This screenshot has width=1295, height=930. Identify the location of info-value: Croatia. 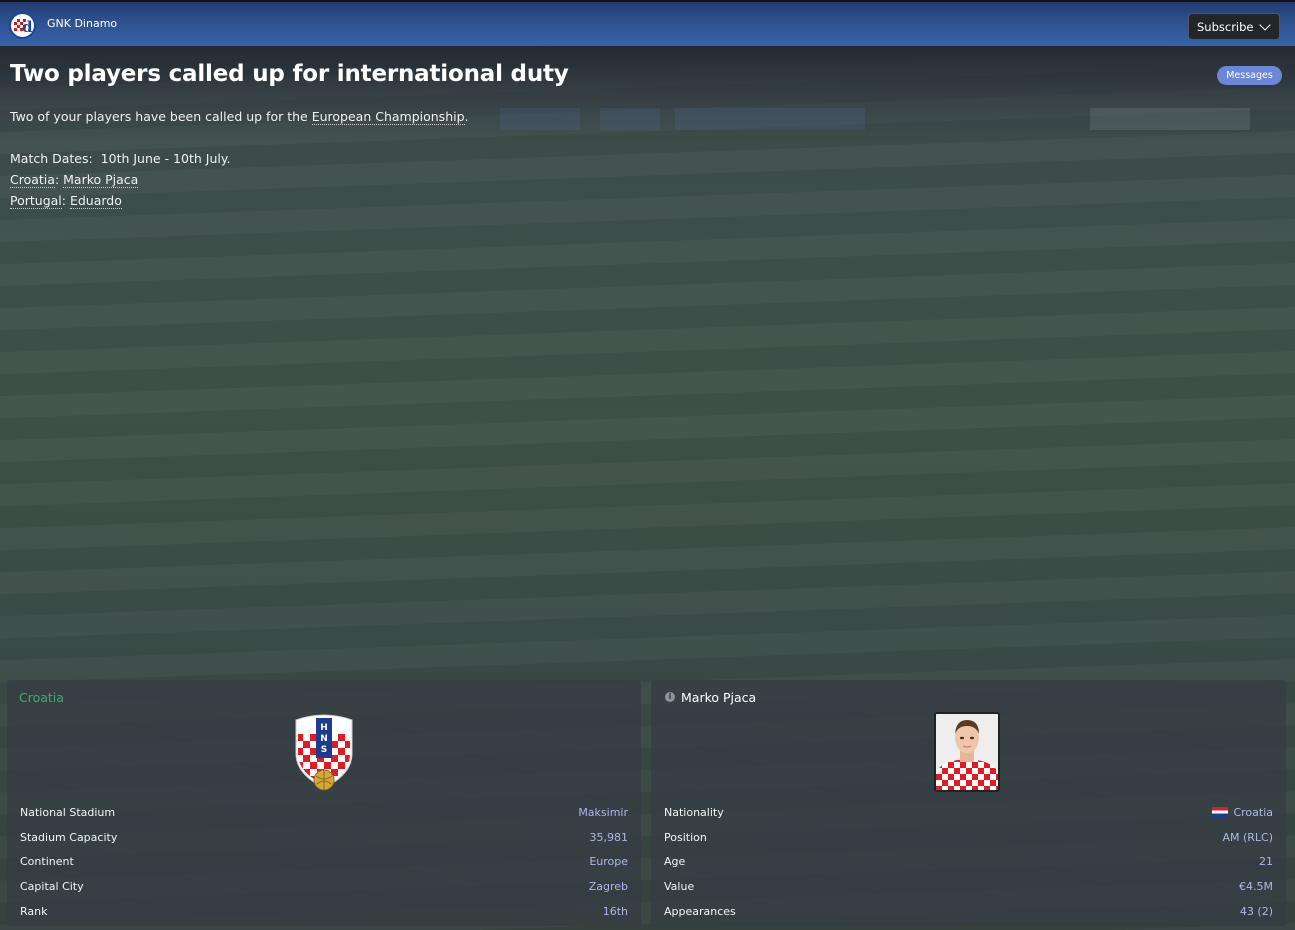
(1253, 812).